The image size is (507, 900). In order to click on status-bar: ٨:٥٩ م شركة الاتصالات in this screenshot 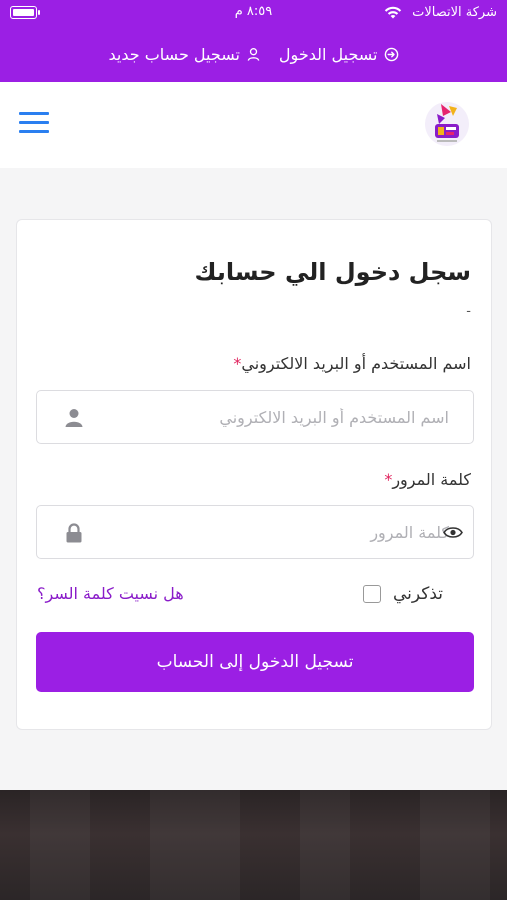, I will do `click(253, 14)`.